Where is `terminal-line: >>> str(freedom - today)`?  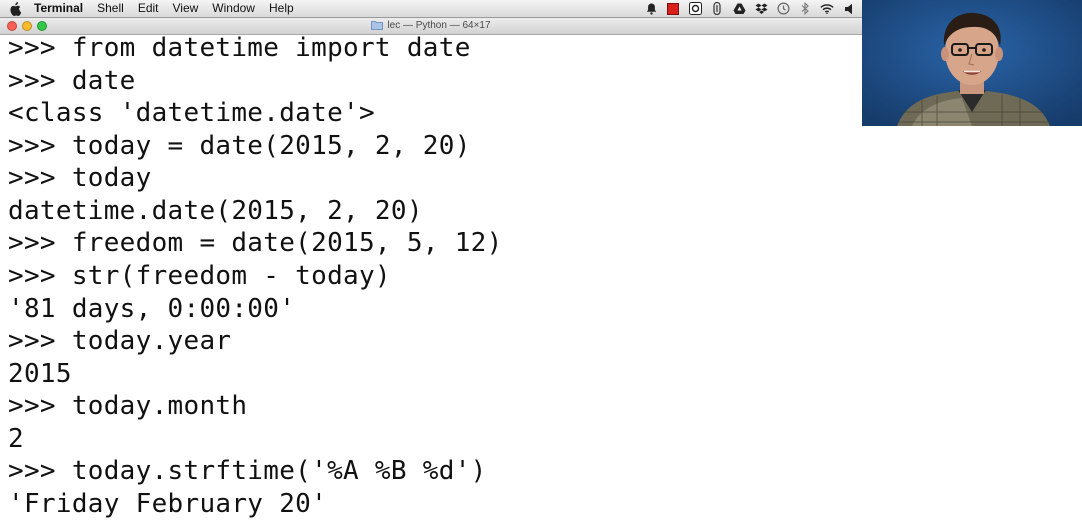
terminal-line: >>> str(freedom - today) is located at coordinates (199, 276).